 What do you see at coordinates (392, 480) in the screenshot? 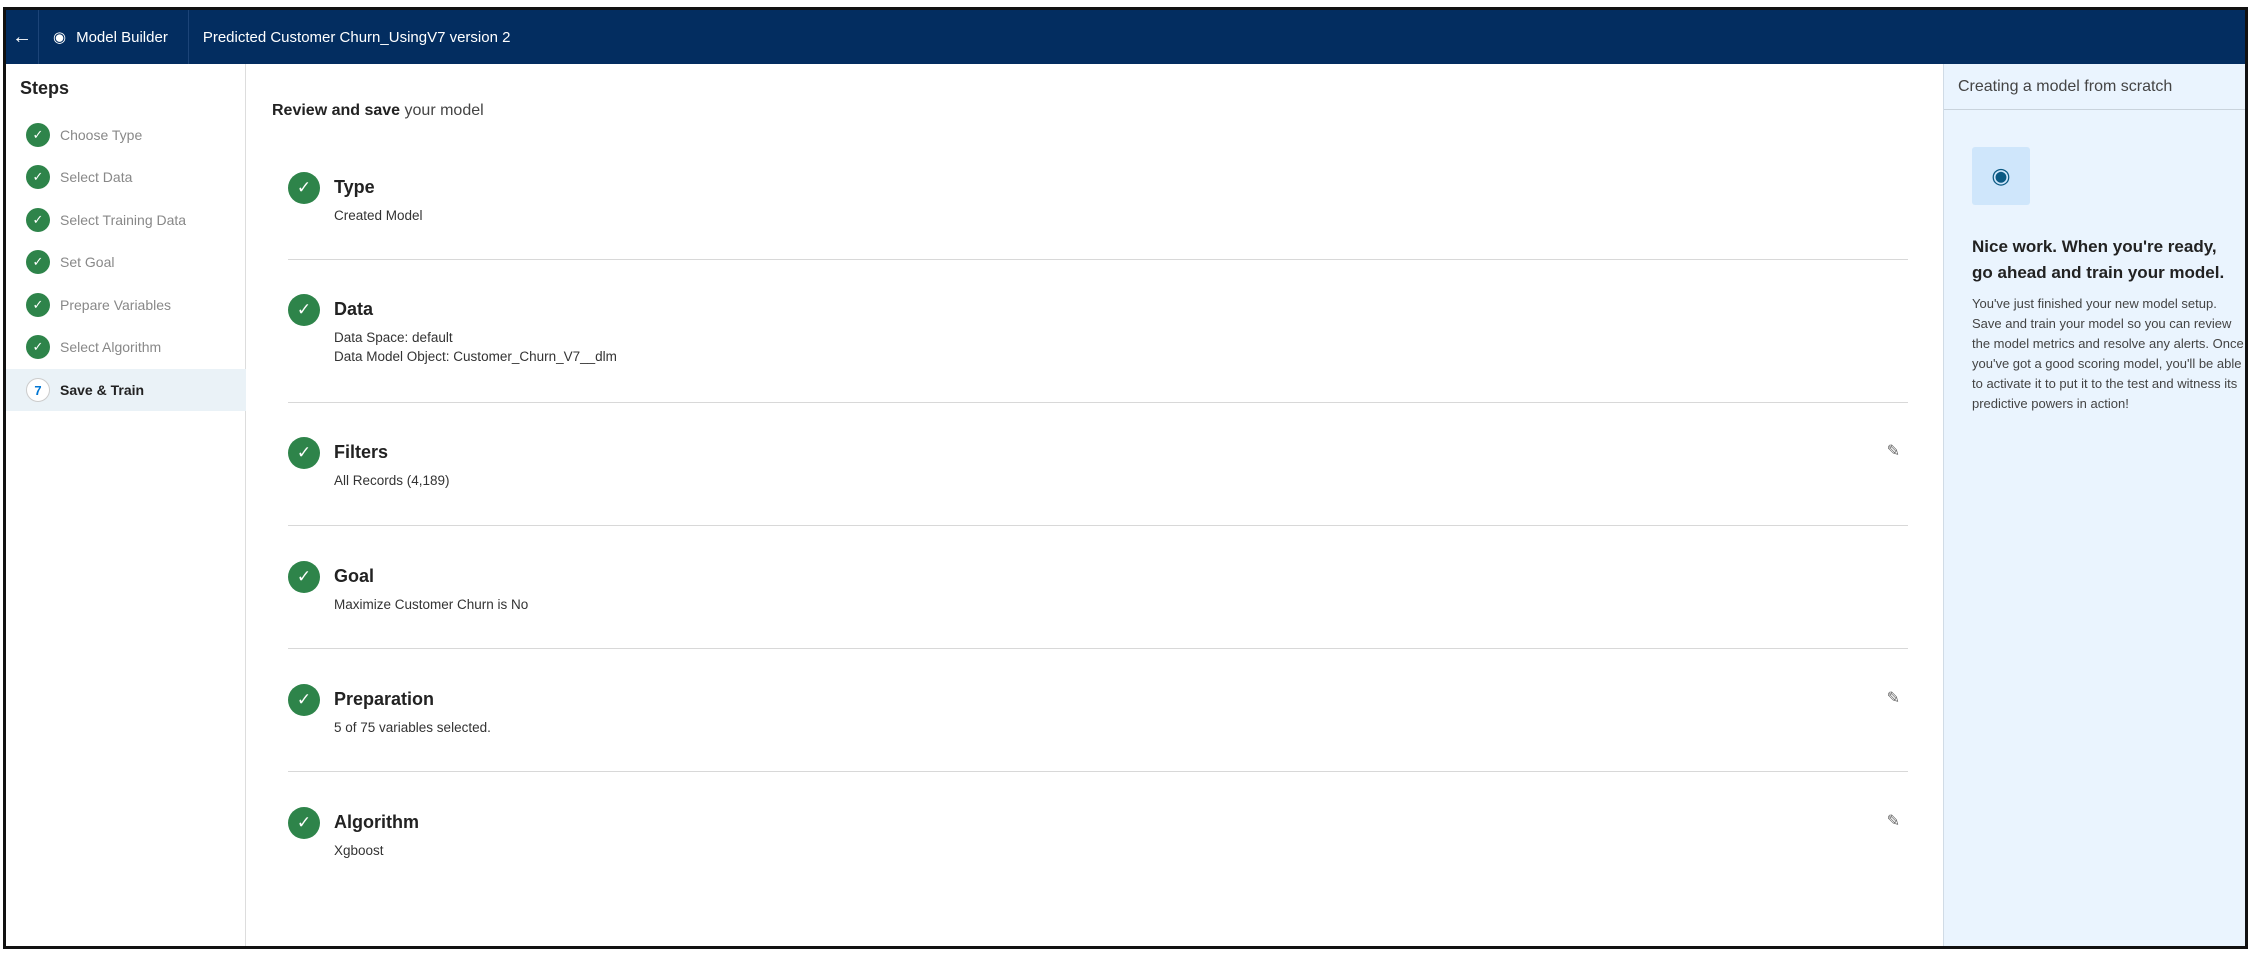
I see `section-detail: All Records (4,189)` at bounding box center [392, 480].